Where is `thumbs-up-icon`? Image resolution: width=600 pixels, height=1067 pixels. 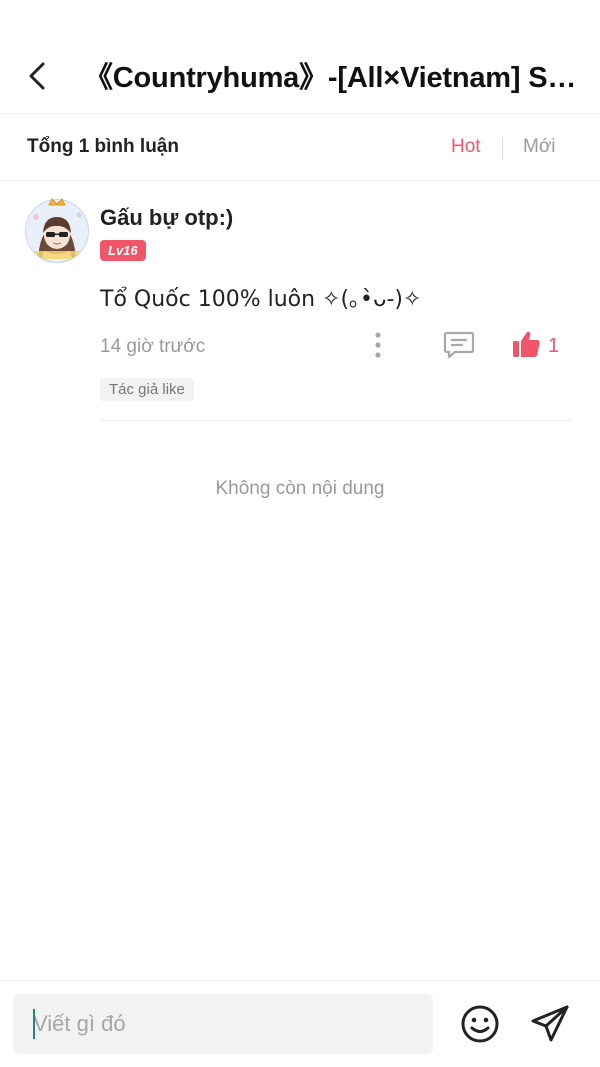 thumbs-up-icon is located at coordinates (526, 344).